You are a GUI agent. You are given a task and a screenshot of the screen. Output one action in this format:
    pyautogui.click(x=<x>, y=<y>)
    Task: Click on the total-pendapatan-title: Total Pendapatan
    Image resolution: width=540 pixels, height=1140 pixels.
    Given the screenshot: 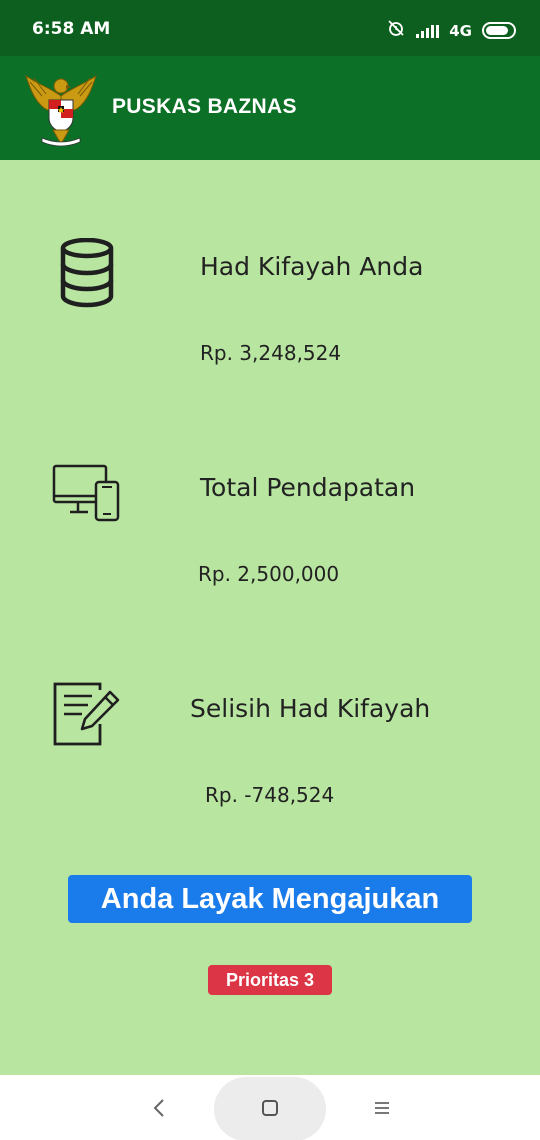 What is the action you would take?
    pyautogui.click(x=308, y=487)
    